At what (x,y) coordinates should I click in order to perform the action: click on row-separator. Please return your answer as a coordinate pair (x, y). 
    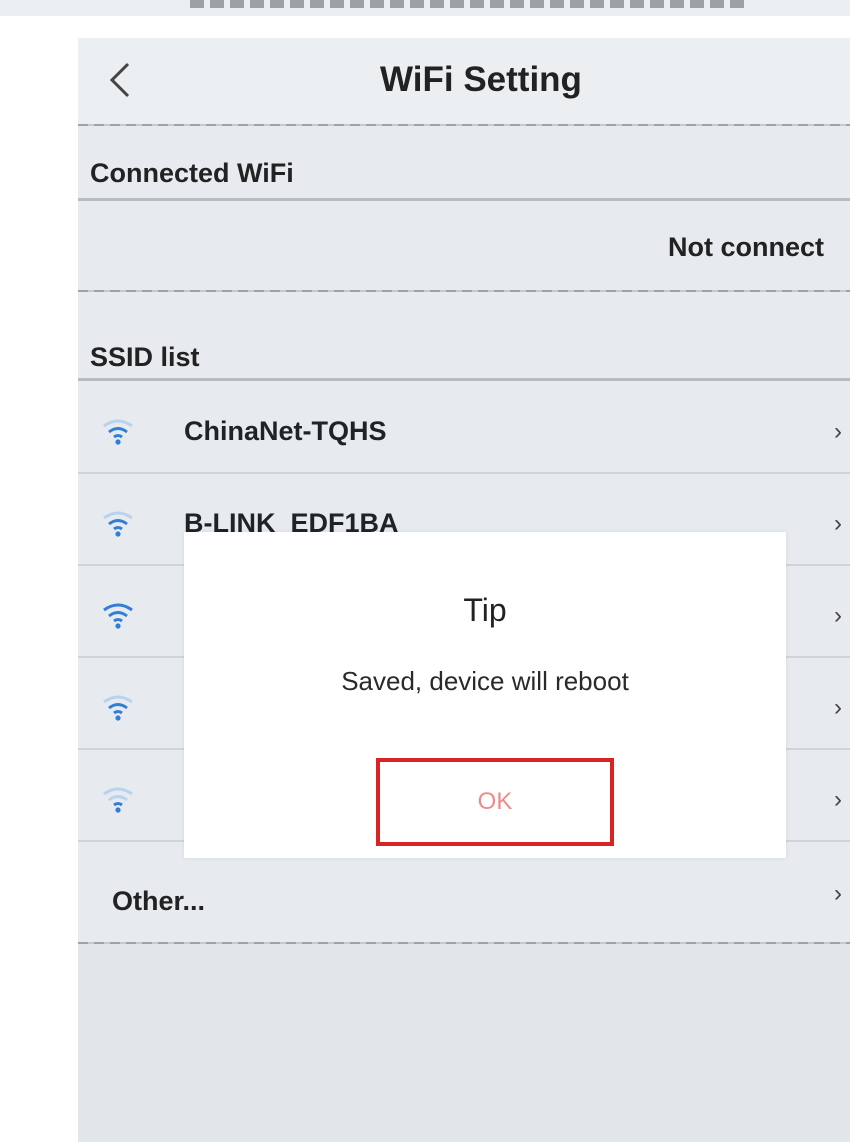
    Looking at the image, I should click on (464, 473).